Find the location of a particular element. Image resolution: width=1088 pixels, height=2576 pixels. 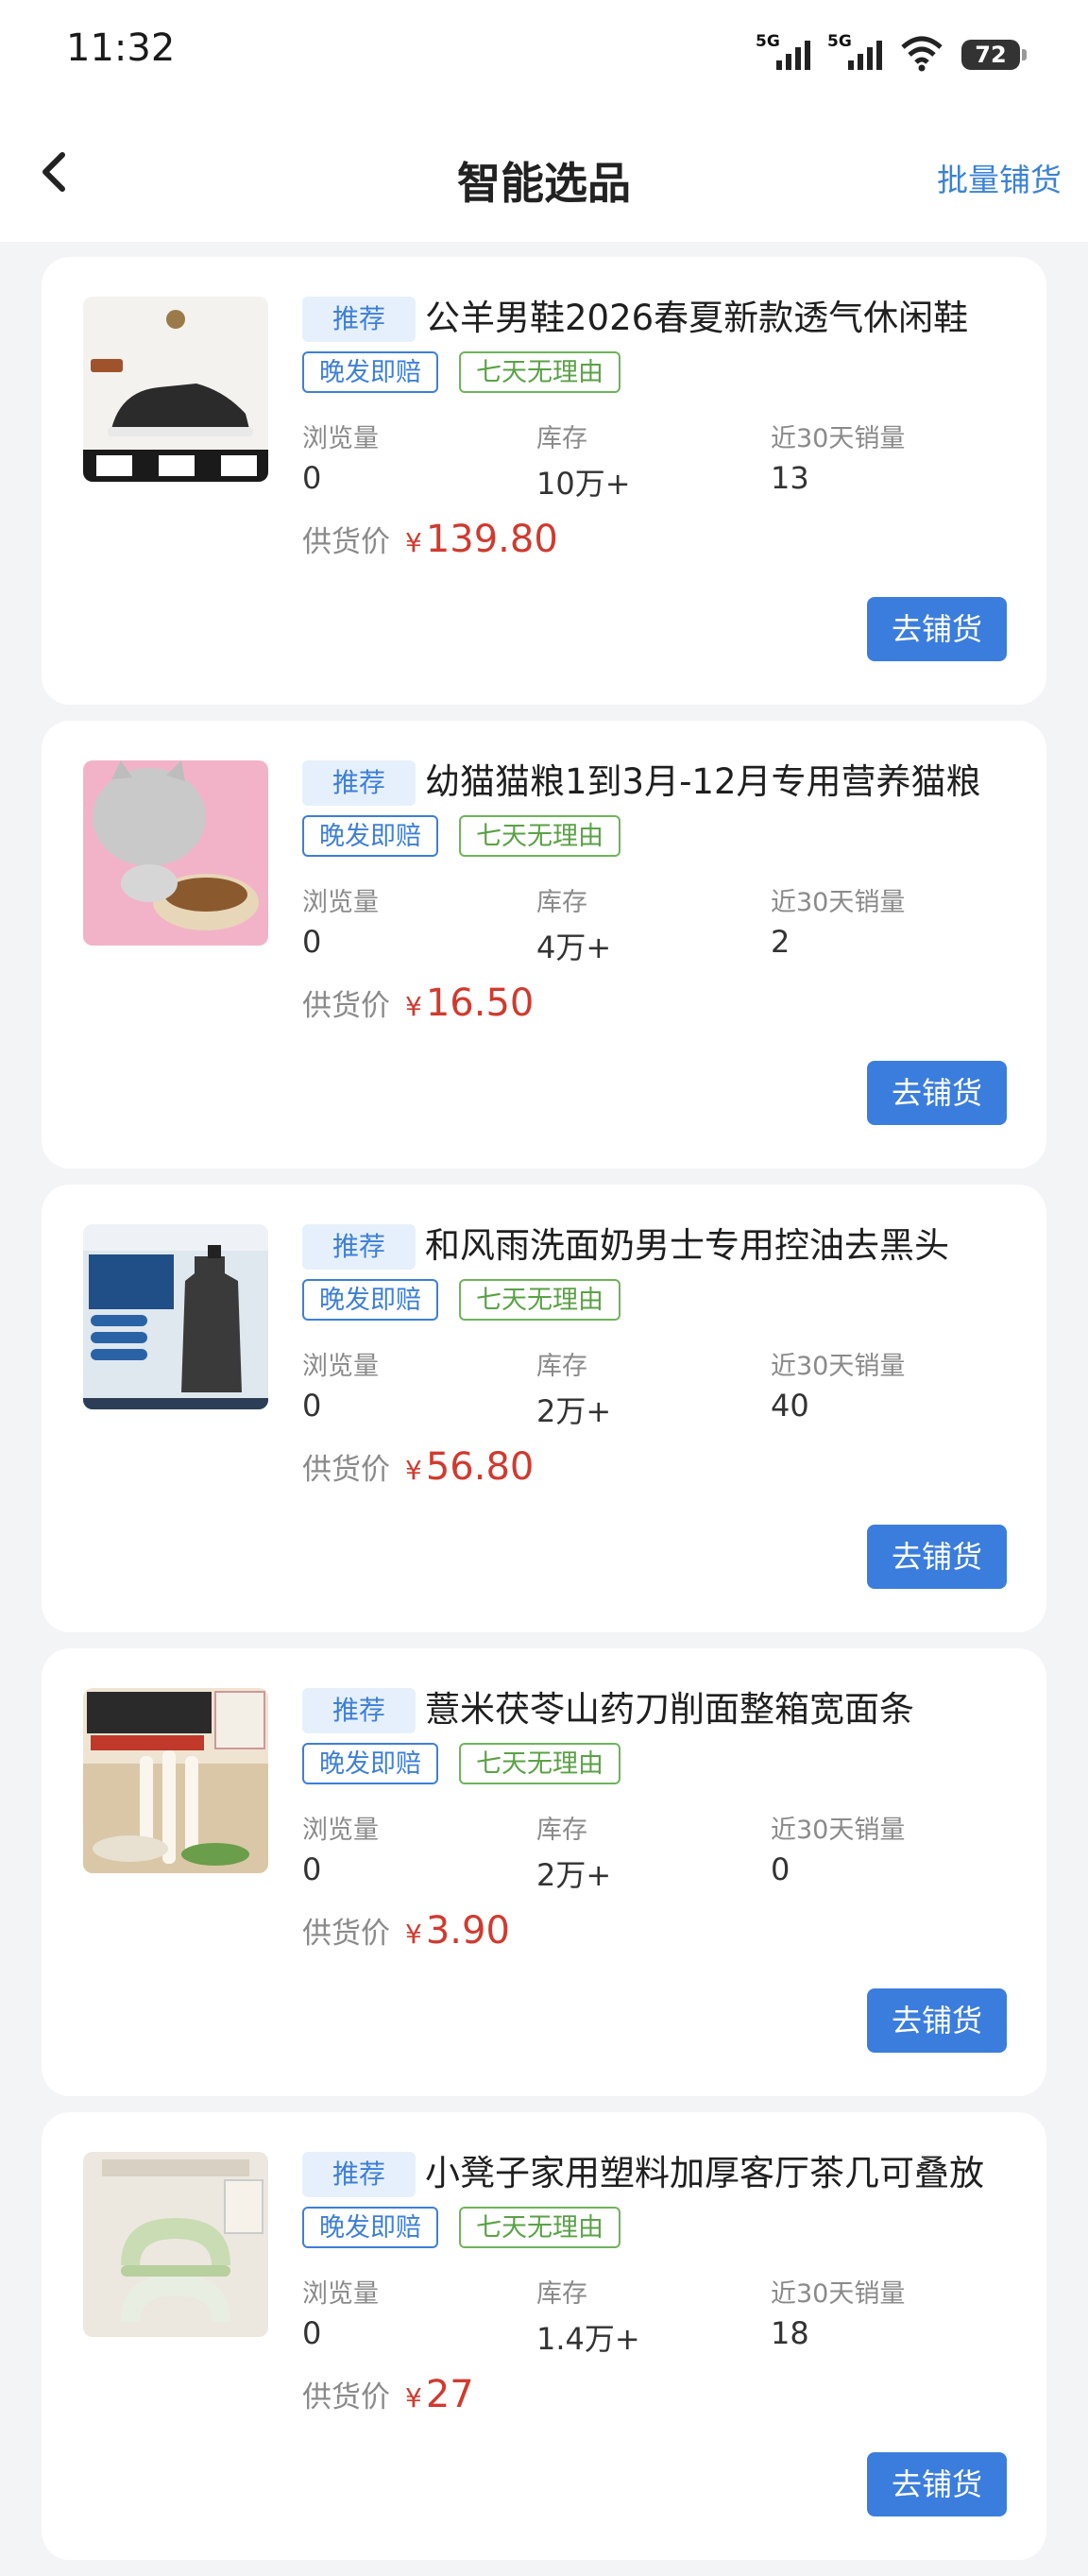

wifi-icon is located at coordinates (921, 53).